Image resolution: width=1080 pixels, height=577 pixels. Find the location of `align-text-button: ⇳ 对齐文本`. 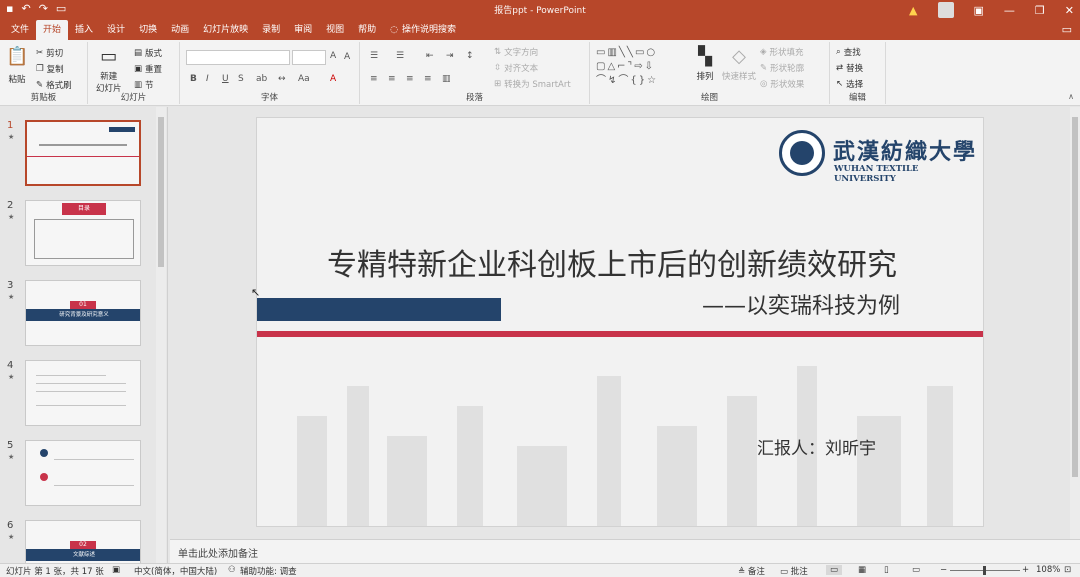

align-text-button: ⇳ 对齐文本 is located at coordinates (516, 68).